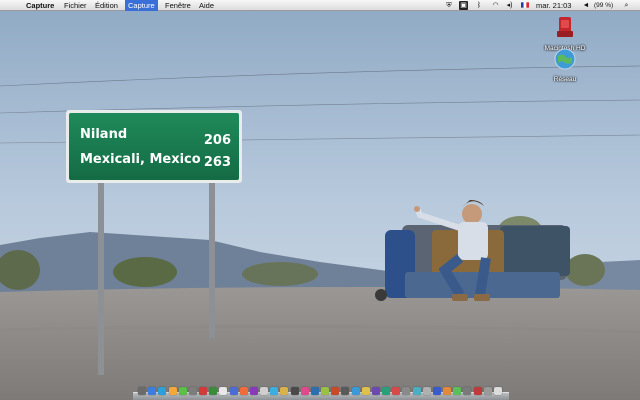  Describe the element at coordinates (479, 5) in the screenshot. I see `bluetooth-icon: ᛒ` at that location.